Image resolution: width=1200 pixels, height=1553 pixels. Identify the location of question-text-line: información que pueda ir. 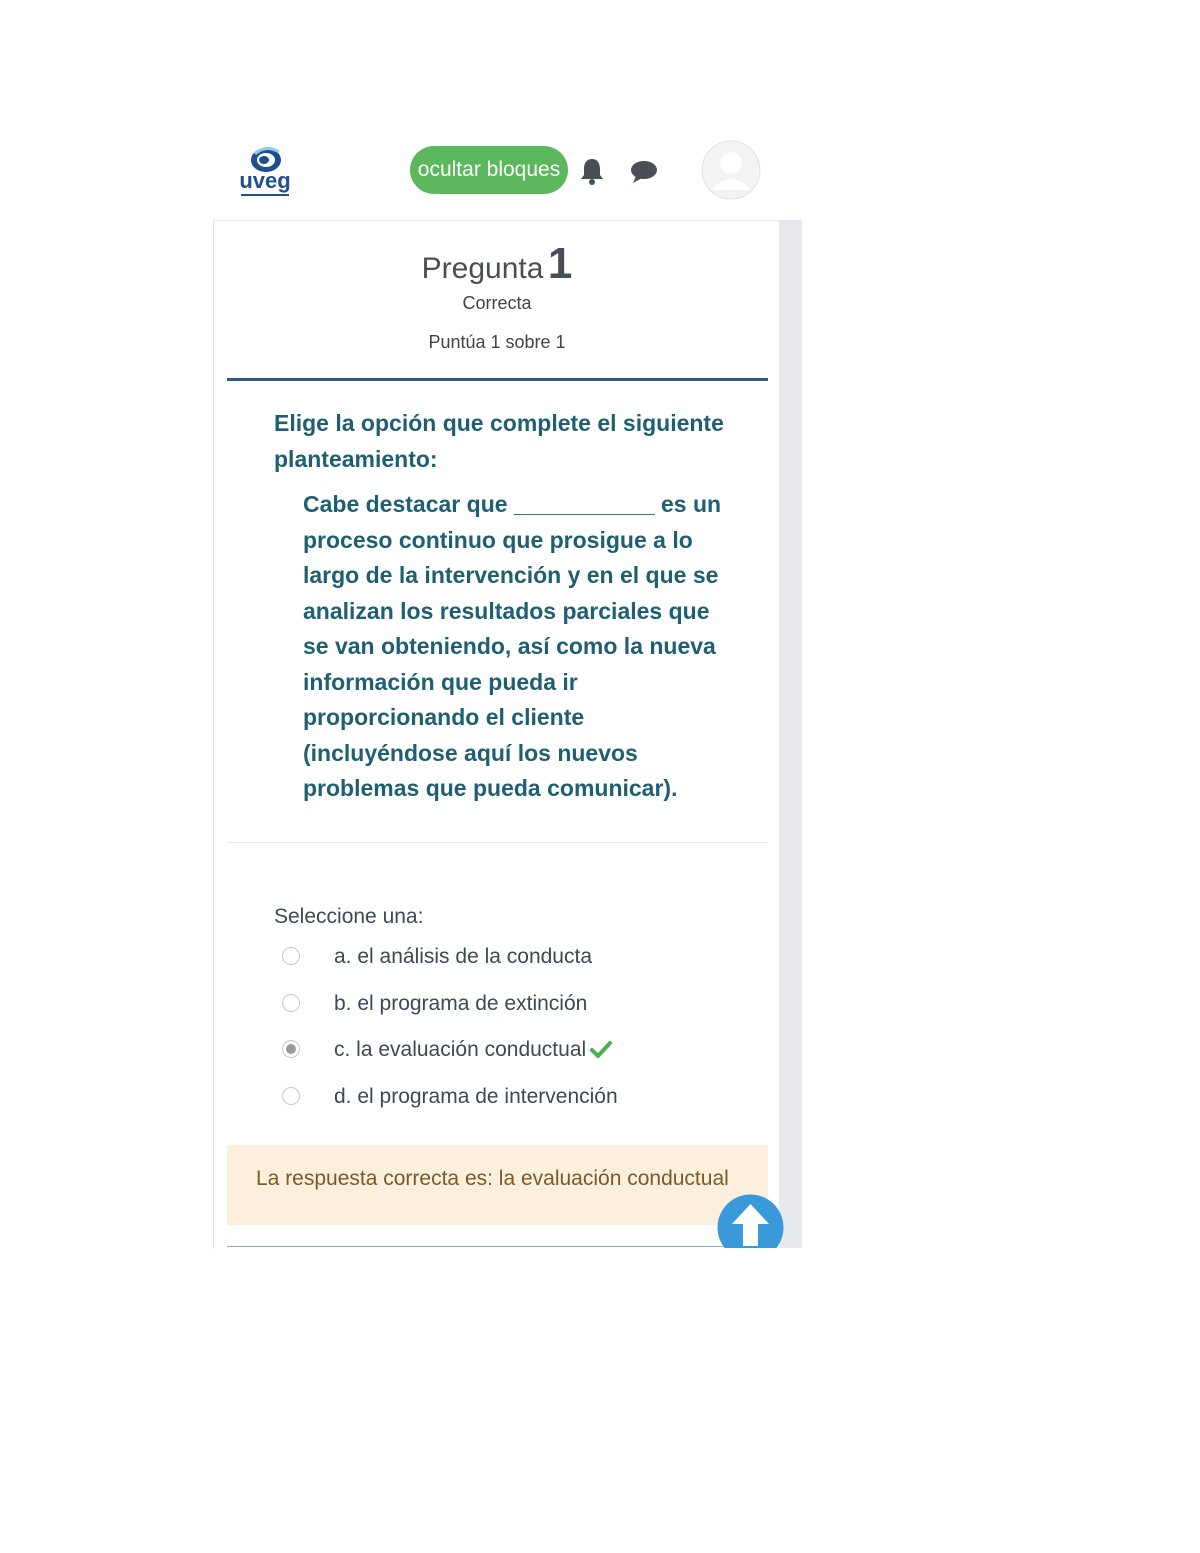
(440, 681).